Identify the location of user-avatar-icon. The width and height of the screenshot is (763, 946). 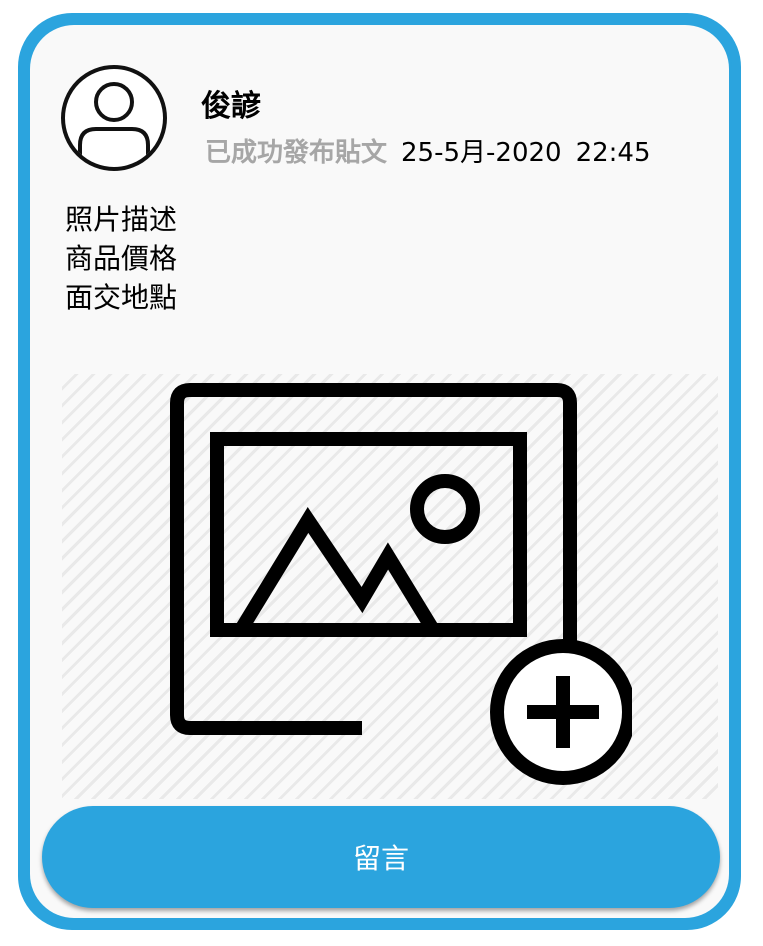
(114, 121).